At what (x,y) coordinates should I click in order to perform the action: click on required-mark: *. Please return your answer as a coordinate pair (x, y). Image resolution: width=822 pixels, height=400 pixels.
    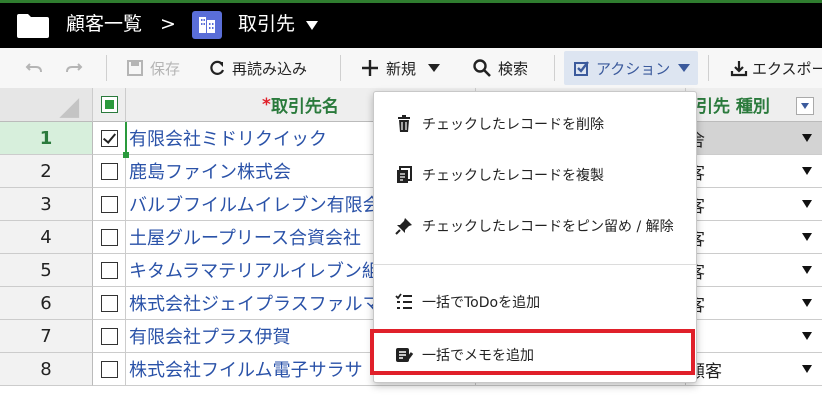
    Looking at the image, I should click on (266, 104).